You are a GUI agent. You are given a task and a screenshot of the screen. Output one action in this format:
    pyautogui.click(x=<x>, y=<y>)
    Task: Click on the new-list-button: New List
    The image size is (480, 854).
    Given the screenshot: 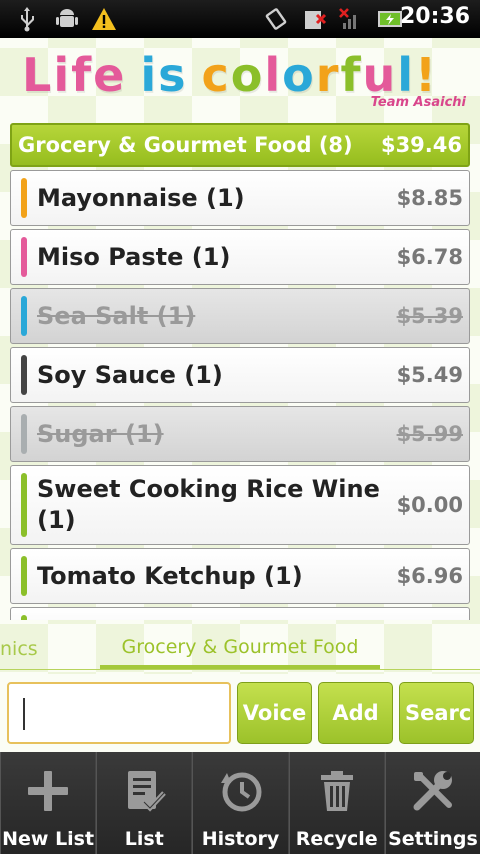 What is the action you would take?
    pyautogui.click(x=48, y=803)
    